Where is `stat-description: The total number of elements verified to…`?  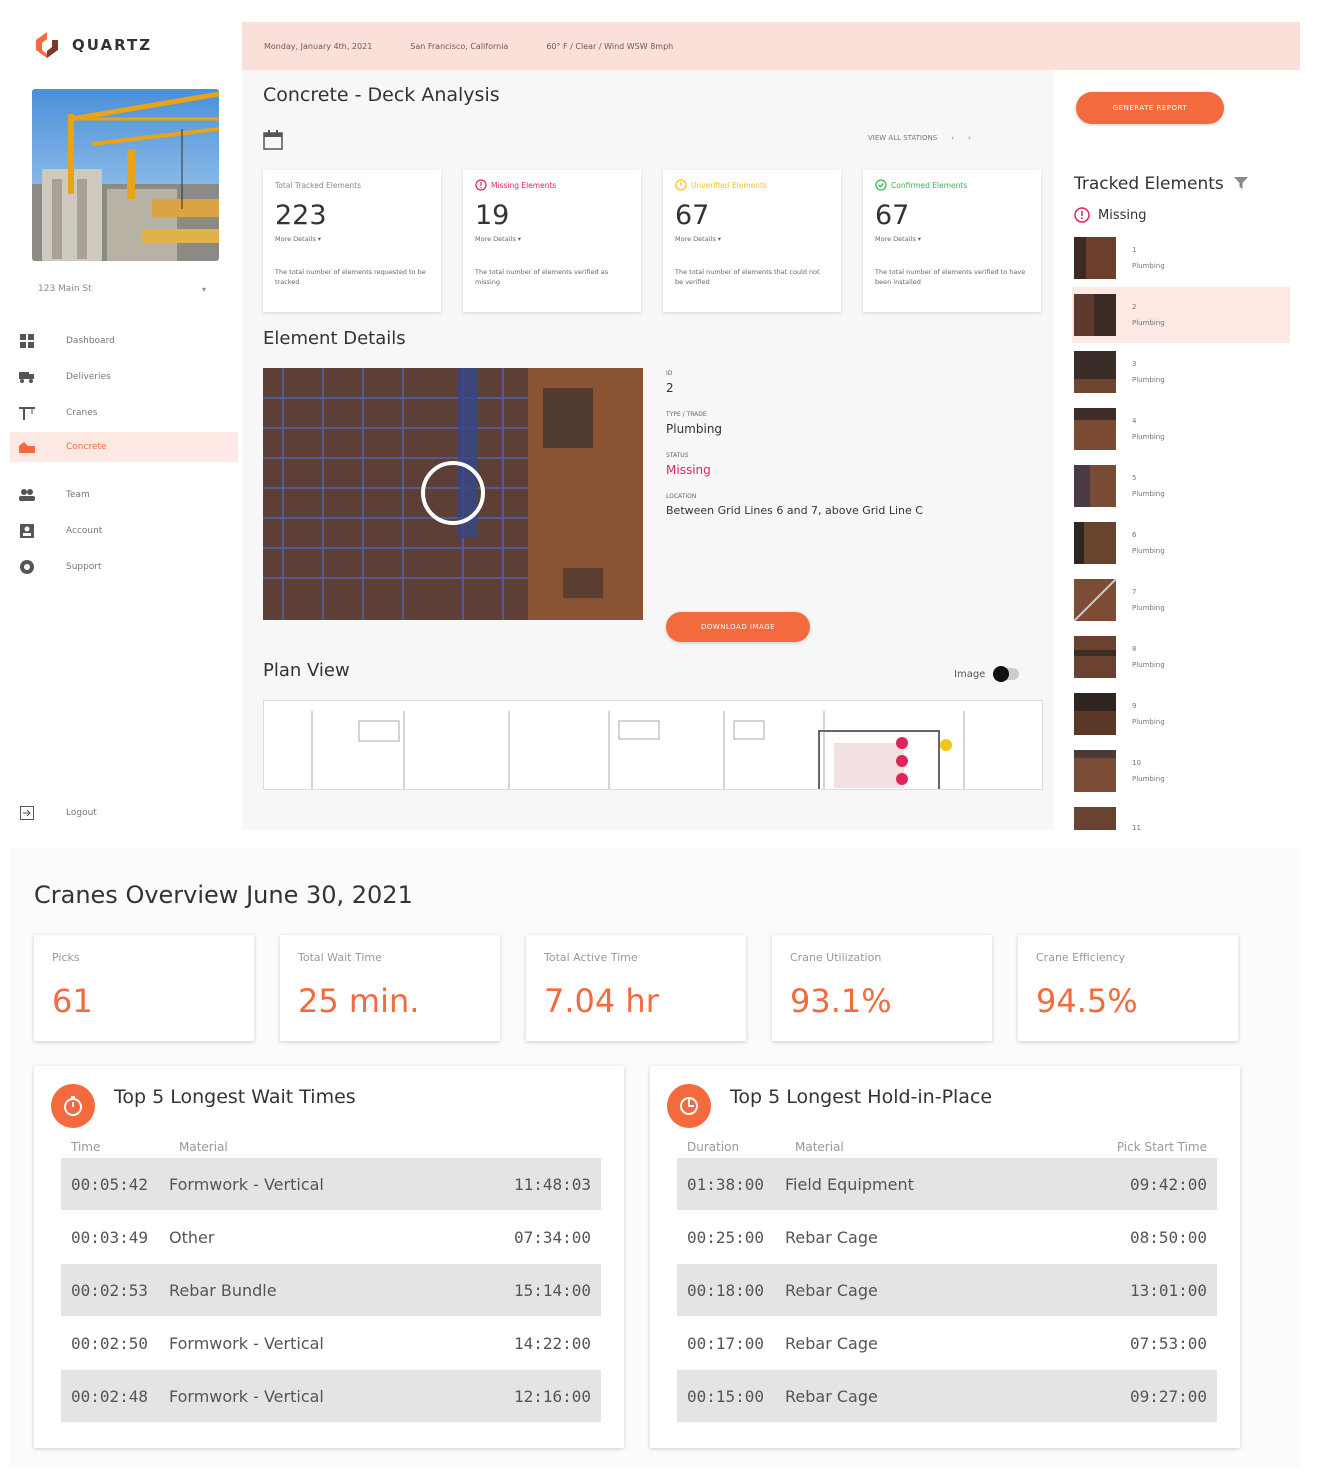
stat-description: The total number of elements verified to… is located at coordinates (950, 277).